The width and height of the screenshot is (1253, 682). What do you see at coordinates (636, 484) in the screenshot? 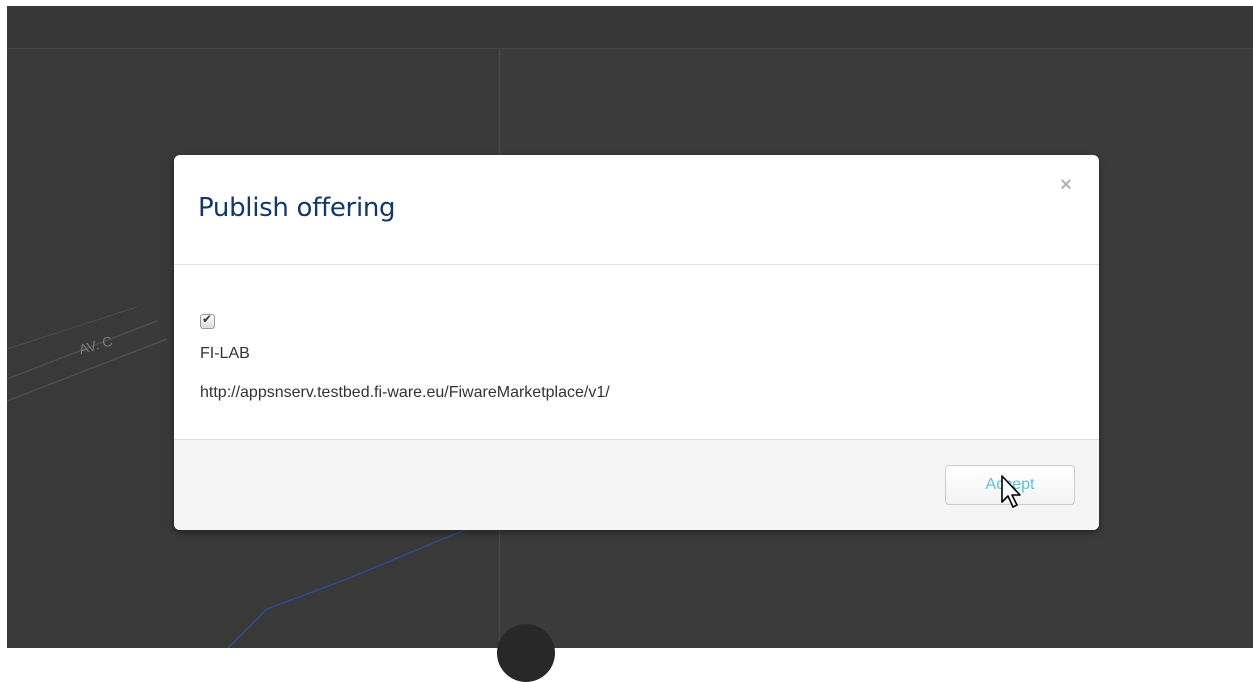
I see `dialog-footer: Accept` at bounding box center [636, 484].